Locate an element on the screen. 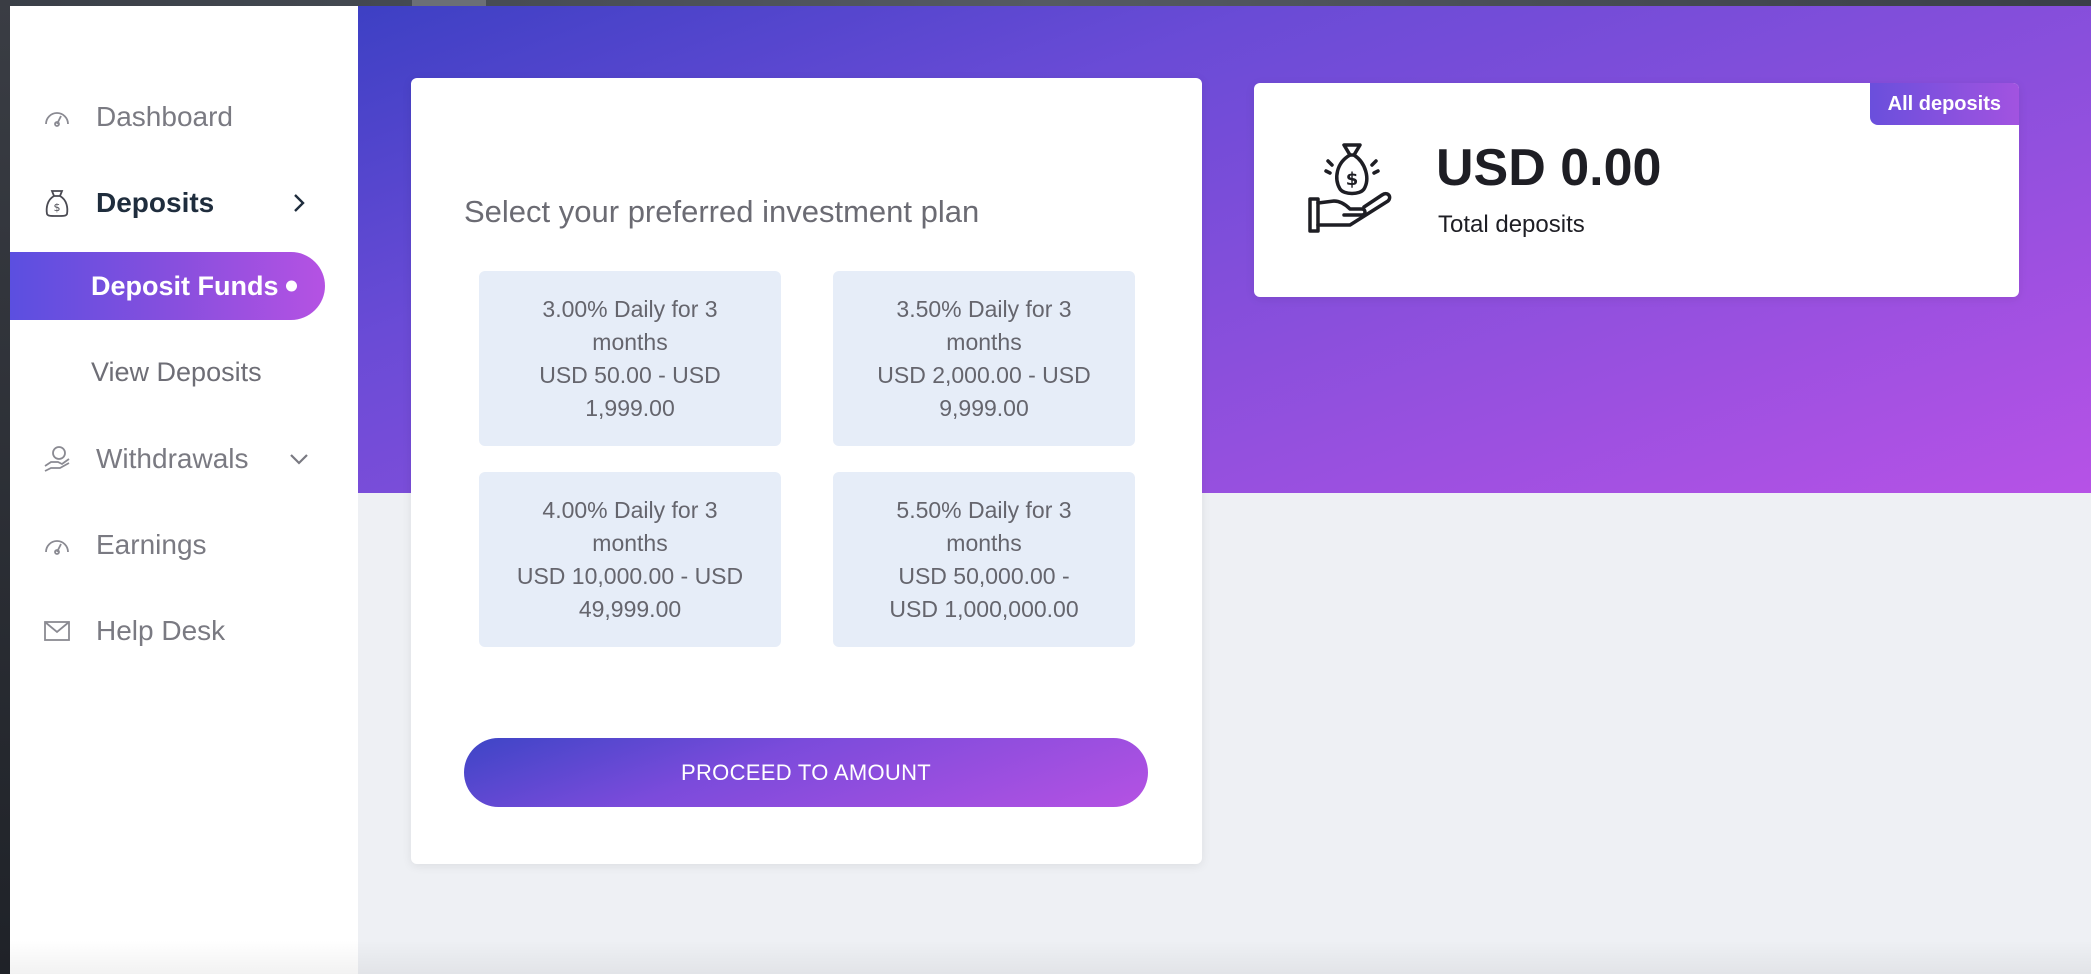  active-indicator-dot is located at coordinates (291, 286).